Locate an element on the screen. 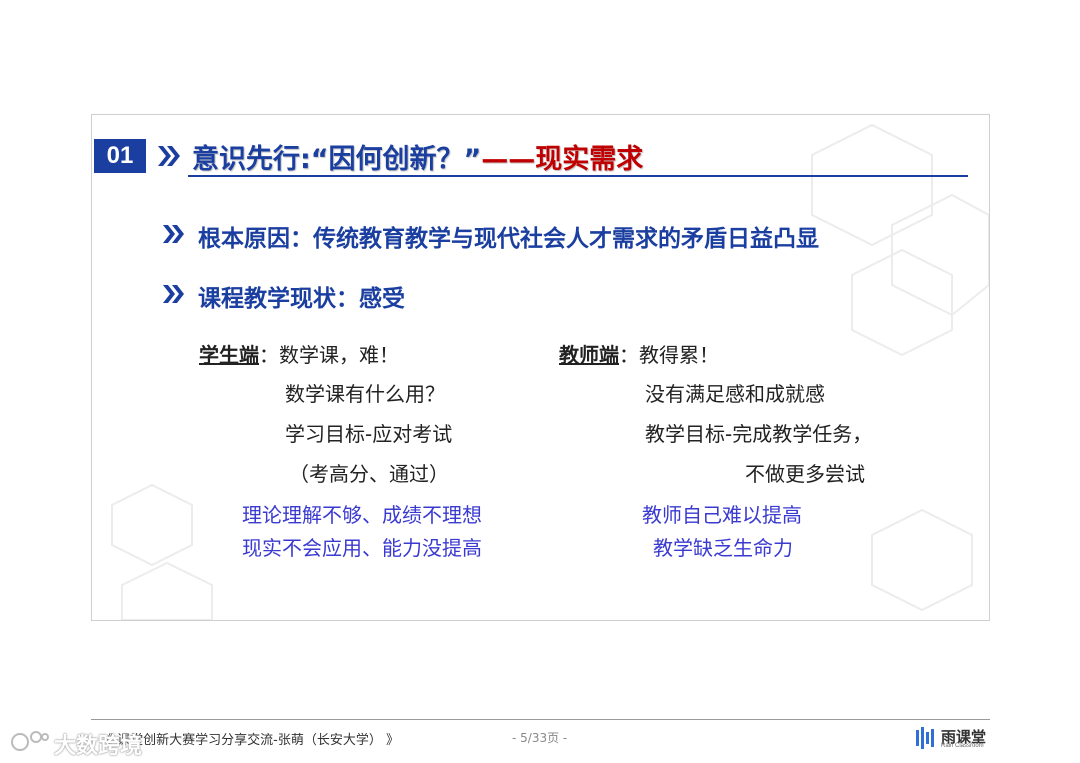 Image resolution: width=1080 pixels, height=763 pixels. student-blue2: 现实不会应用、能力没提高 is located at coordinates (362, 548).